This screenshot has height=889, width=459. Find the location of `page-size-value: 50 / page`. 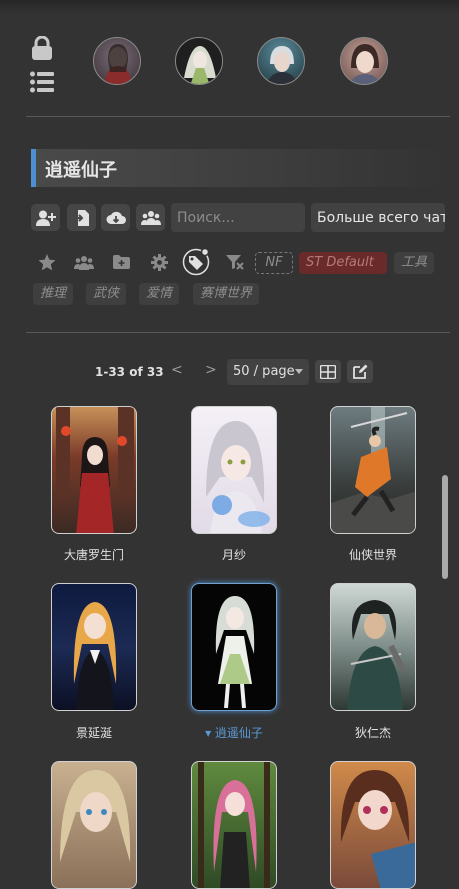

page-size-value: 50 / page is located at coordinates (264, 371).